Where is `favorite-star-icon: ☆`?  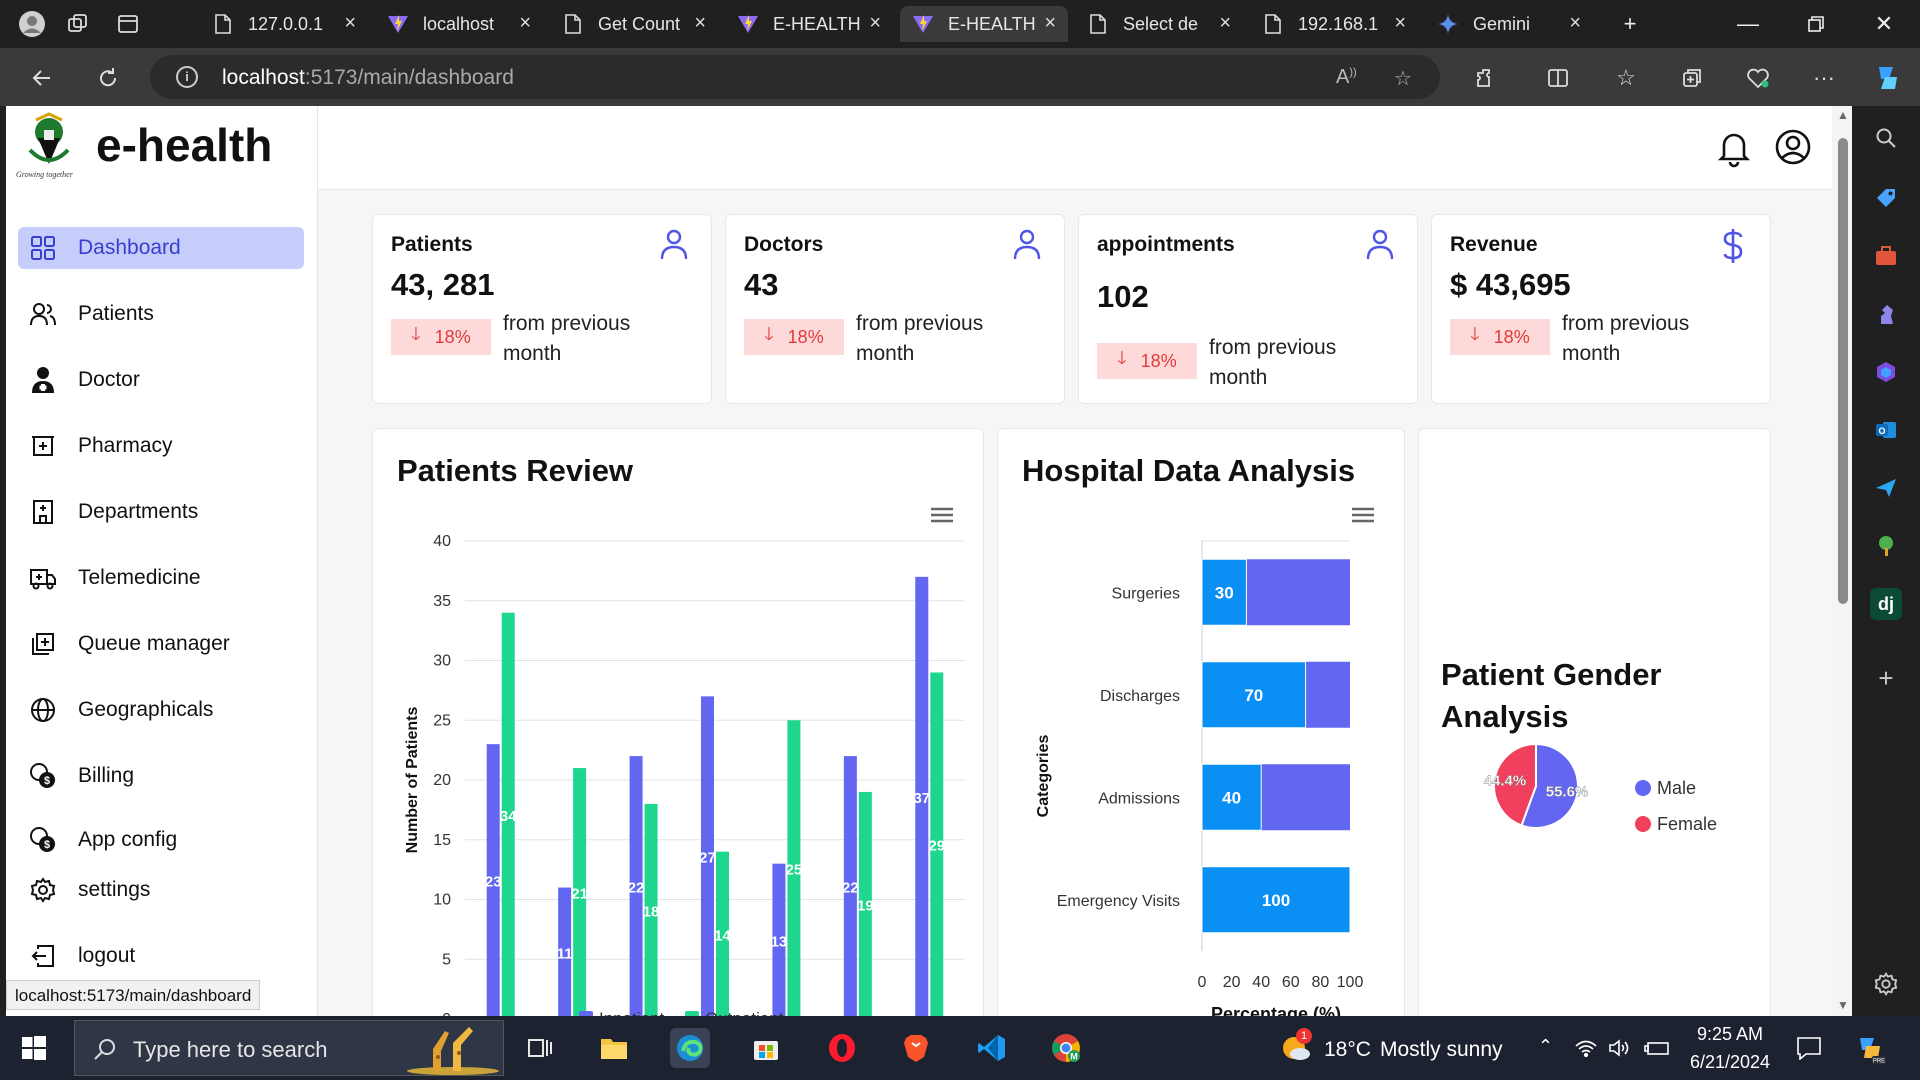
favorite-star-icon: ☆ is located at coordinates (1403, 78).